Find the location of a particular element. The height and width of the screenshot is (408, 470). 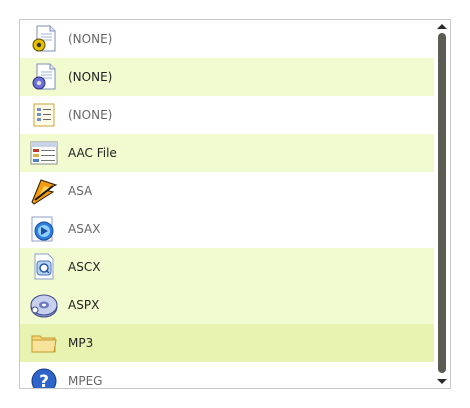

list-item: ? MPEG is located at coordinates (227, 375).